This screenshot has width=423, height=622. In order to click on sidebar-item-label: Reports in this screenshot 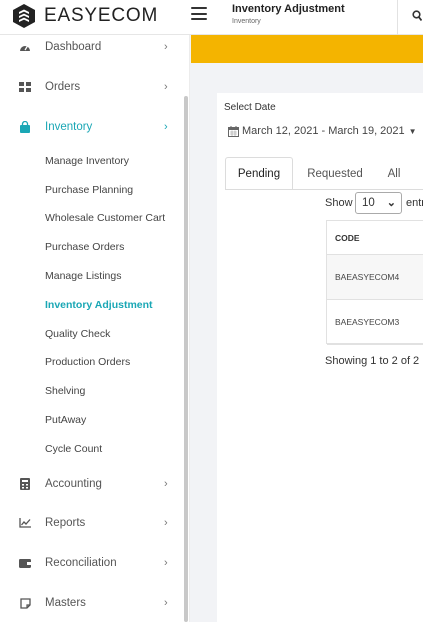, I will do `click(65, 523)`.